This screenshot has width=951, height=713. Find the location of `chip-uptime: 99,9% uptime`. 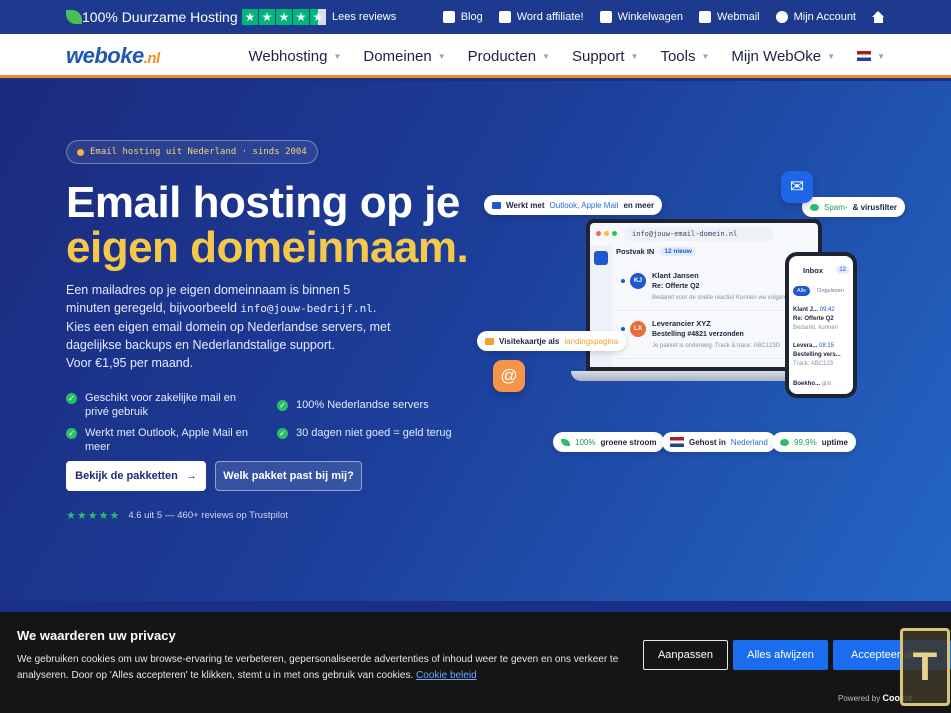

chip-uptime: 99,9% uptime is located at coordinates (814, 442).